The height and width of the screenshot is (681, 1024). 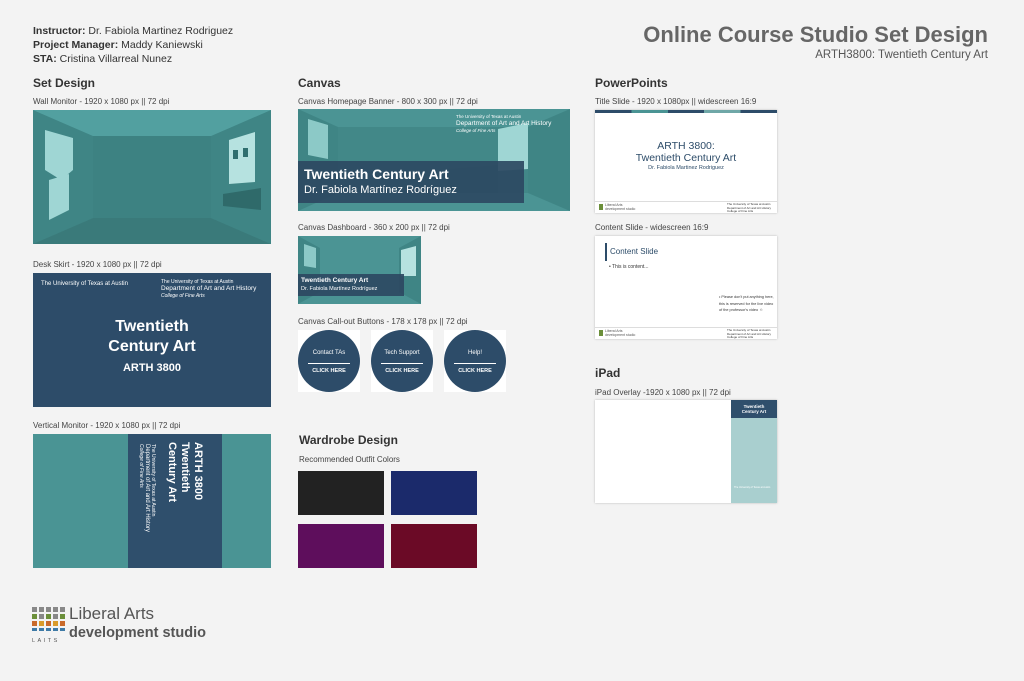 I want to click on canvas-heading: Canvas, so click(x=319, y=83).